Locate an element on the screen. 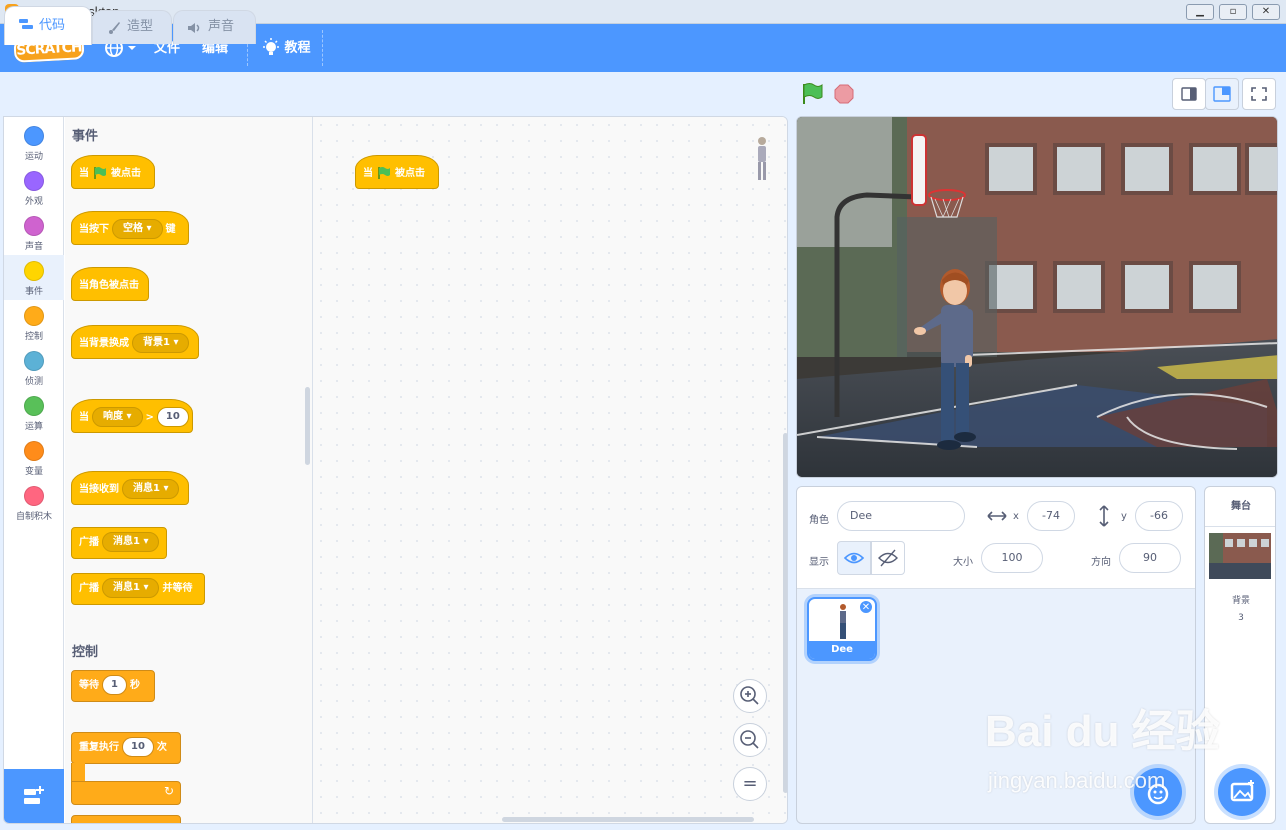  block-forever is located at coordinates (126, 819).